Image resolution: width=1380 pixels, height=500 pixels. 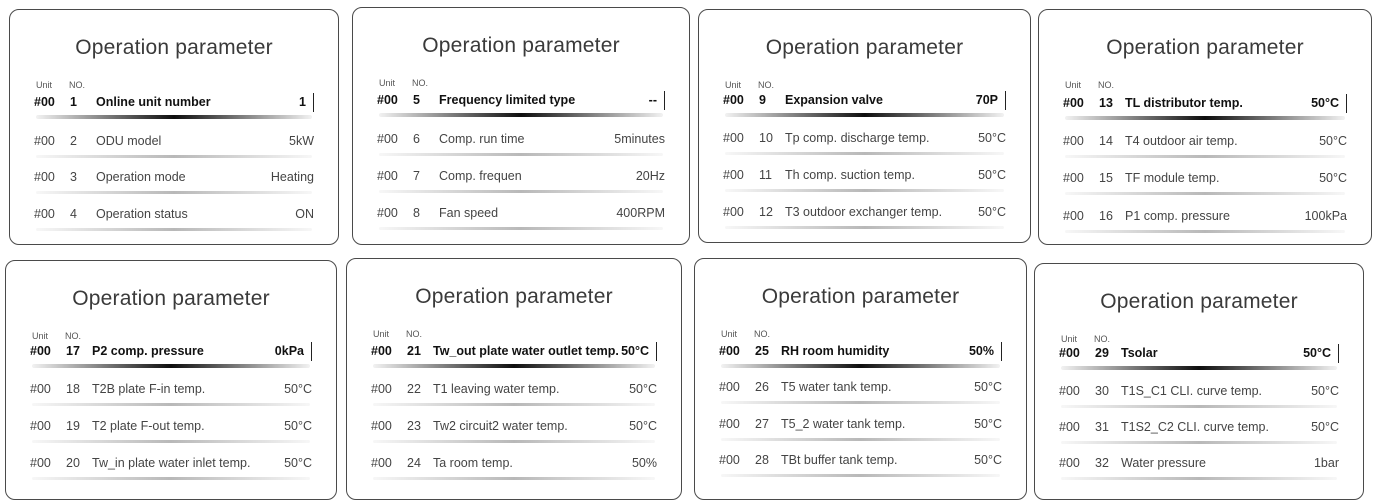 What do you see at coordinates (1102, 391) in the screenshot?
I see `row-number: 30` at bounding box center [1102, 391].